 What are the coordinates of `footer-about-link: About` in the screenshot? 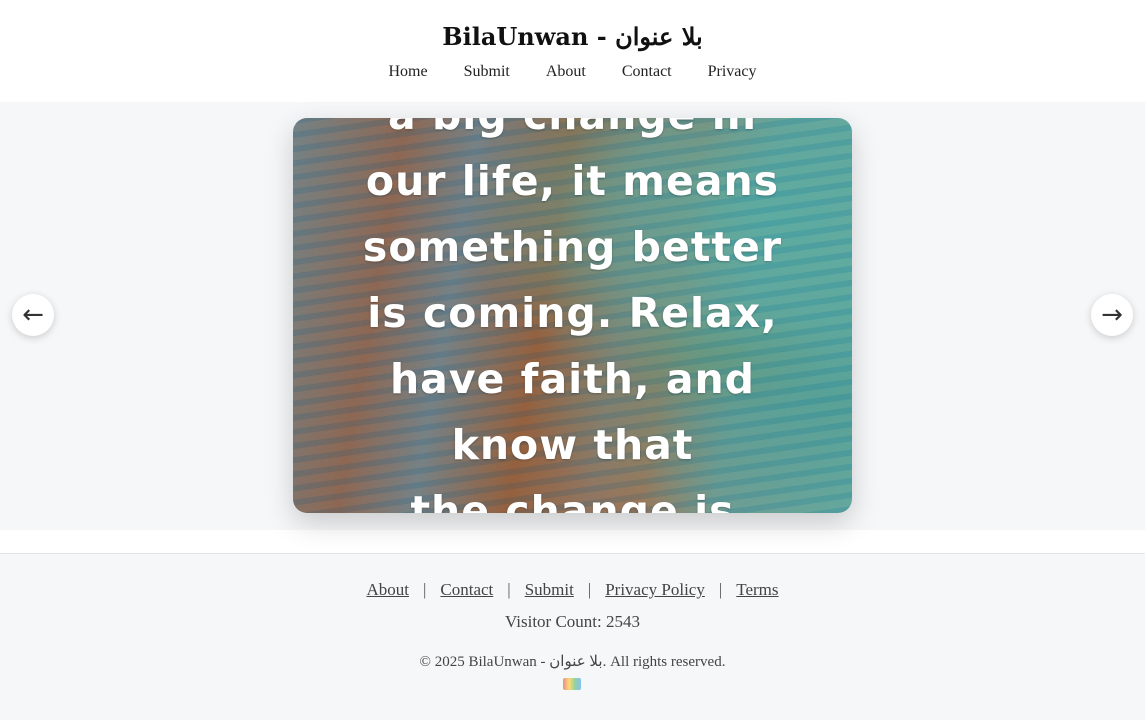 It's located at (387, 590).